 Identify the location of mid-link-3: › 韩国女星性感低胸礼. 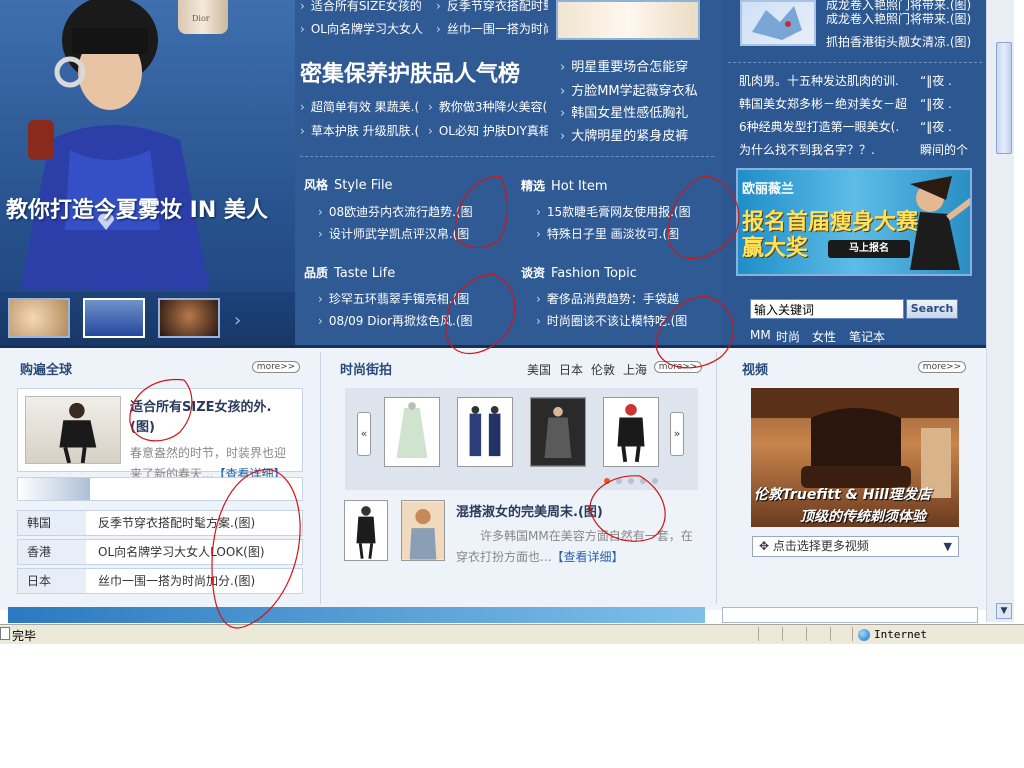
(630, 111).